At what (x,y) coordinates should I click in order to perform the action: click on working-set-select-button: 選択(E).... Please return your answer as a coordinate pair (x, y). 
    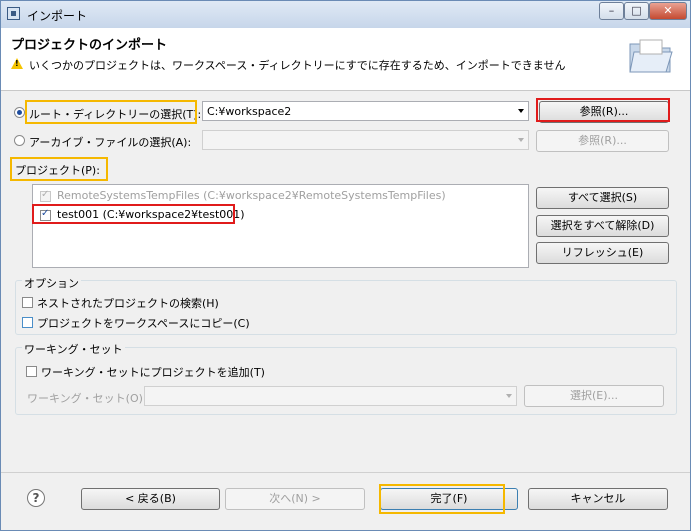
    Looking at the image, I should click on (594, 396).